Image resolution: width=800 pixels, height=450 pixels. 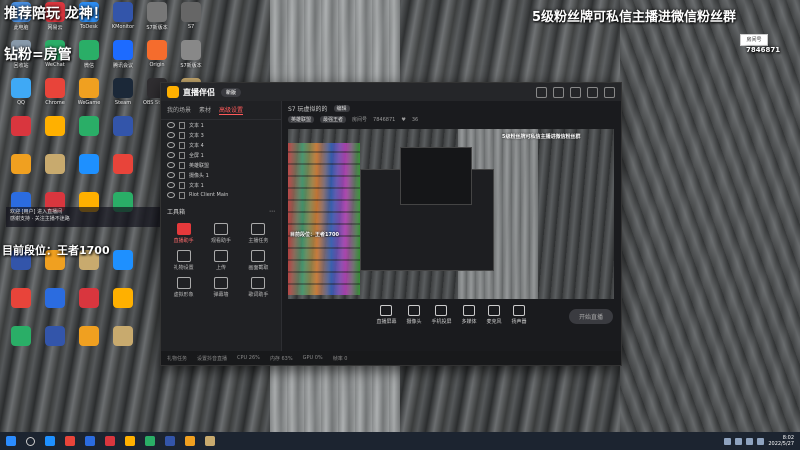 What do you see at coordinates (469, 315) in the screenshot?
I see `source-control-button: 多媒体` at bounding box center [469, 315].